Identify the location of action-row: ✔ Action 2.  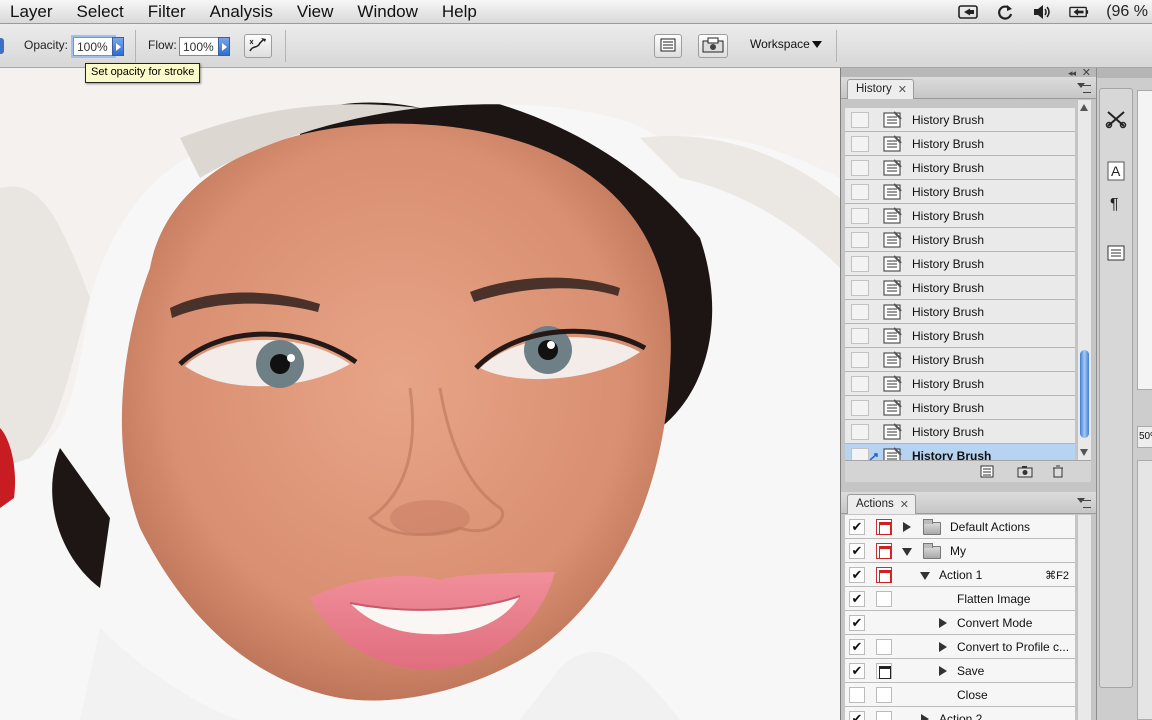
(960, 713).